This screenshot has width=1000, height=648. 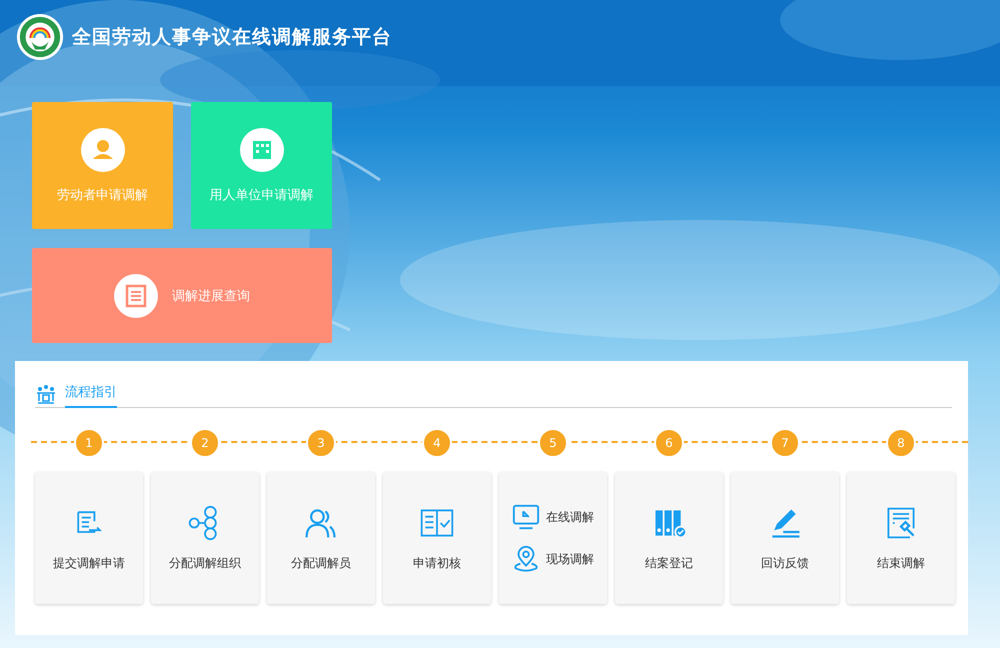 What do you see at coordinates (785, 443) in the screenshot?
I see `step-number: 7` at bounding box center [785, 443].